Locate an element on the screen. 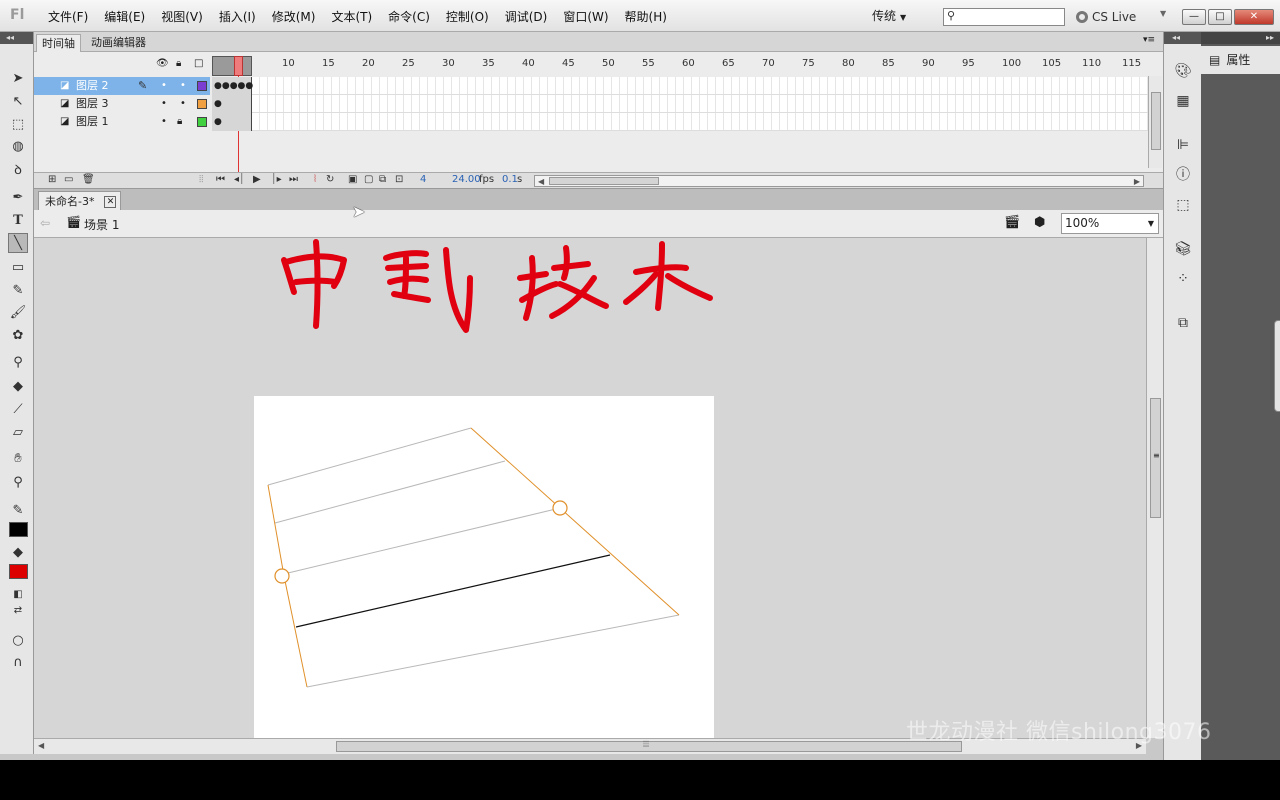 This screenshot has height=800, width=1280. onion-markers-icon: ⊡ is located at coordinates (399, 179).